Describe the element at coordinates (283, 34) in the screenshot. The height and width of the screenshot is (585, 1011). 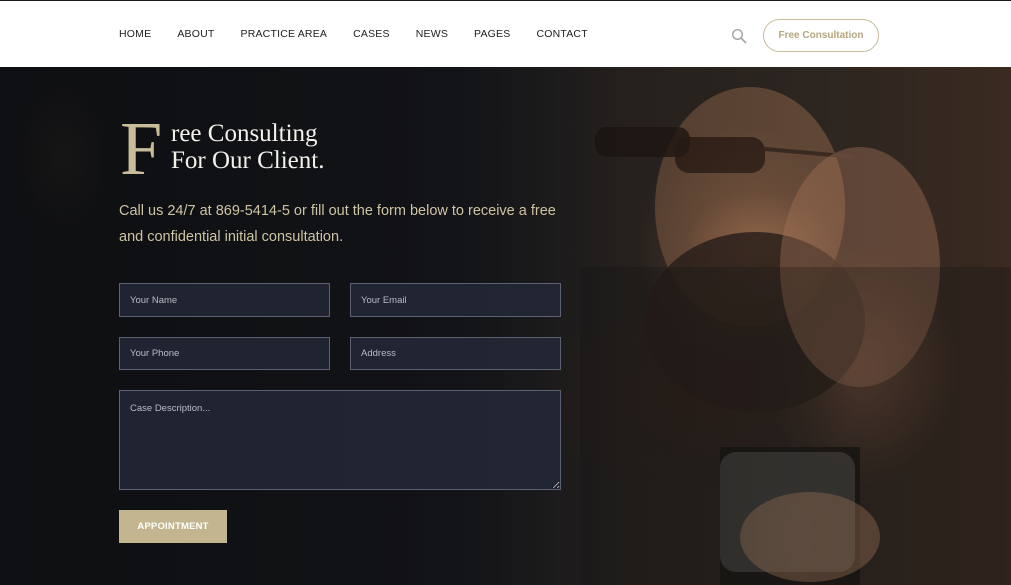
I see `nav-practice-area: PRACTICE AREA` at that location.